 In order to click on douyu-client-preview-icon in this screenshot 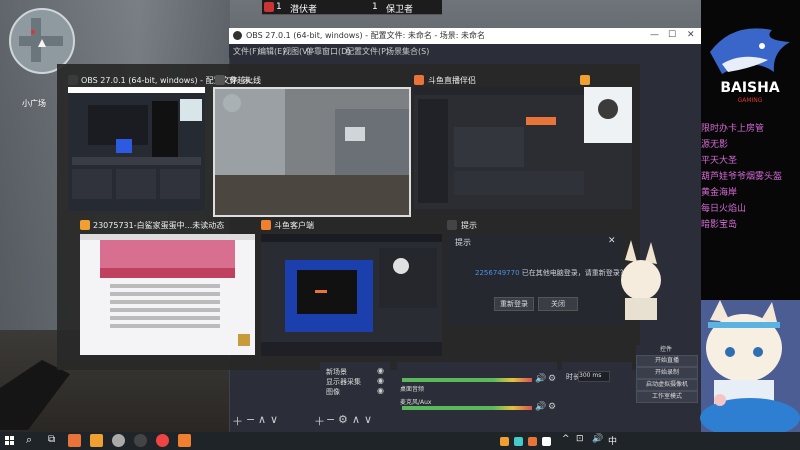, I will do `click(351, 295)`.